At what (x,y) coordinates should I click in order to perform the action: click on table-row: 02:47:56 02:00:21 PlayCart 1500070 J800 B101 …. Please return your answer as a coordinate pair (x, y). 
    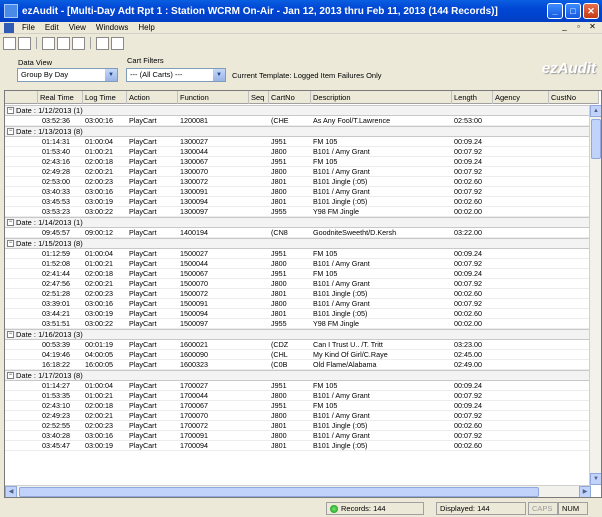
    Looking at the image, I should click on (298, 284).